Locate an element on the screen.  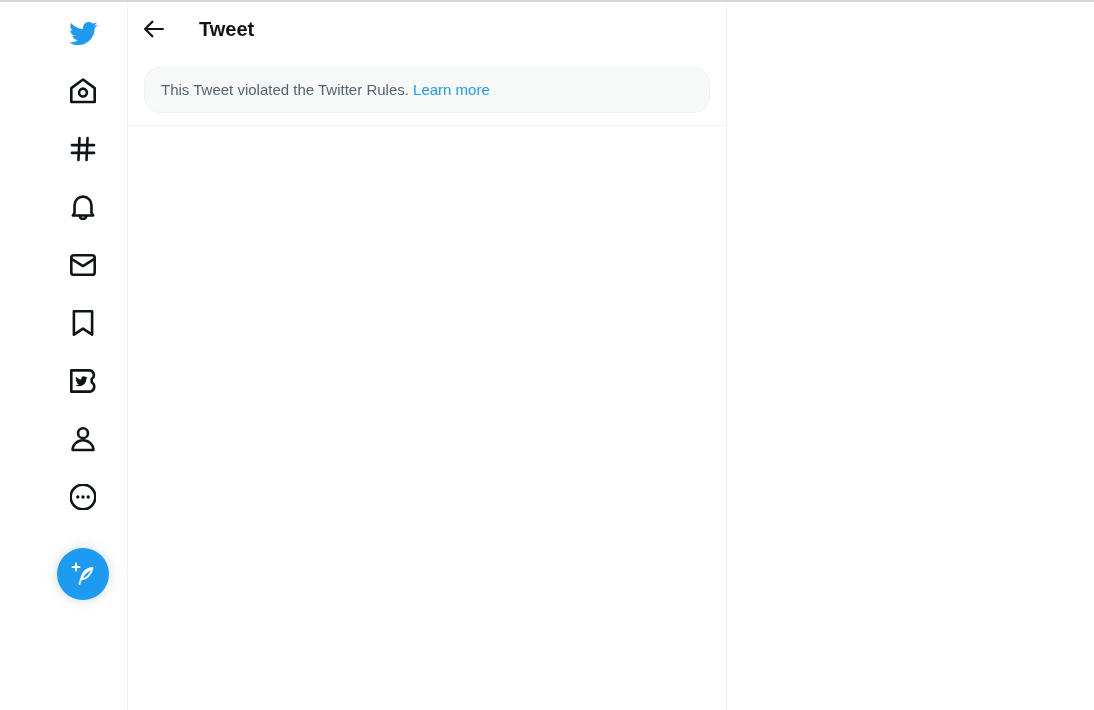
bird-tile-icon is located at coordinates (83, 381).